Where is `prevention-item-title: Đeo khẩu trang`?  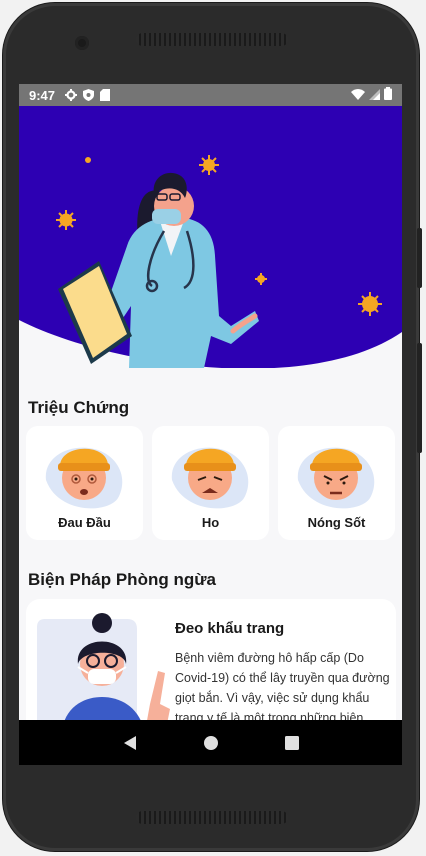 prevention-item-title: Đeo khẩu trang is located at coordinates (230, 628).